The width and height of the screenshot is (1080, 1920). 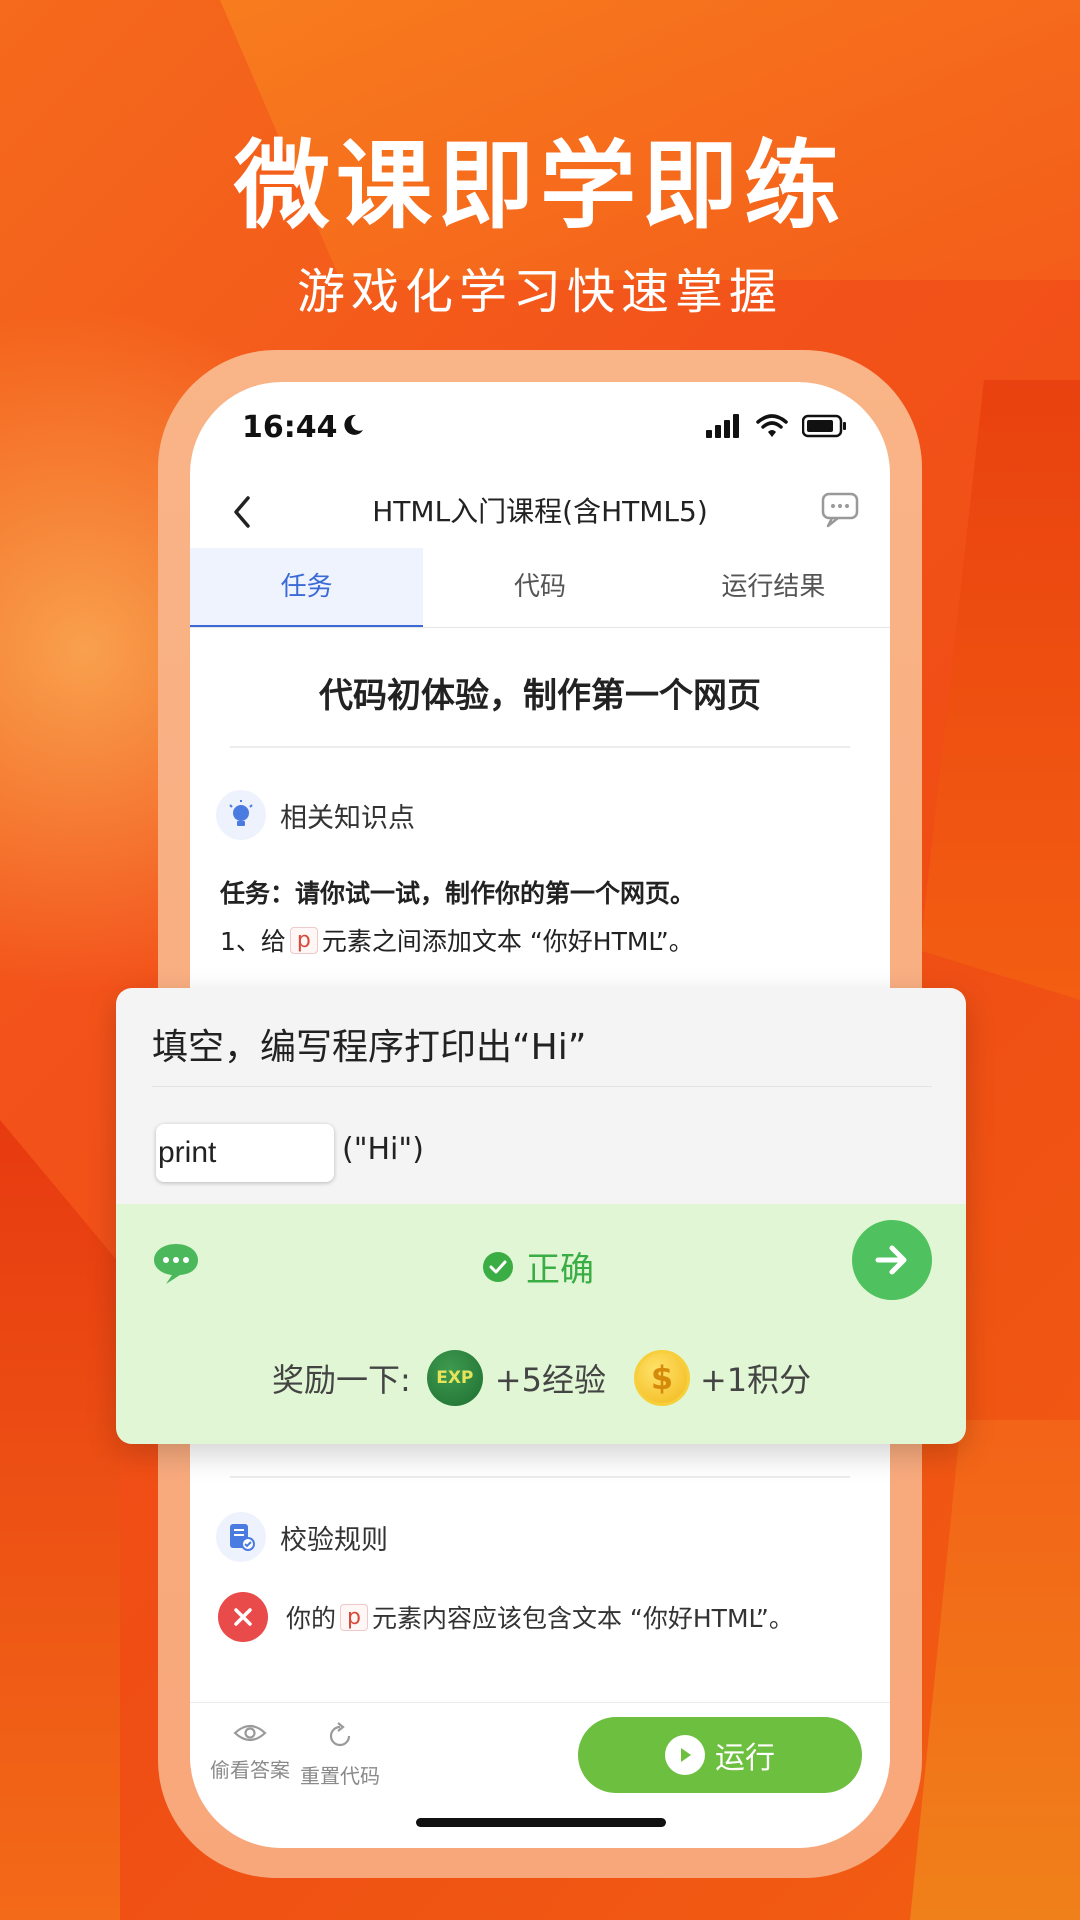 I want to click on run-button: 运行, so click(x=720, y=1755).